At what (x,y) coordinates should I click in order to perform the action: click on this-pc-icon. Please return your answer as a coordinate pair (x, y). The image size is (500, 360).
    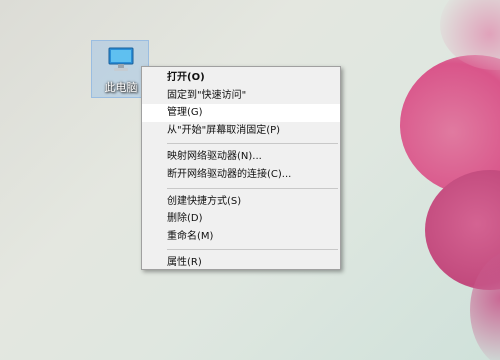
    Looking at the image, I should click on (121, 59).